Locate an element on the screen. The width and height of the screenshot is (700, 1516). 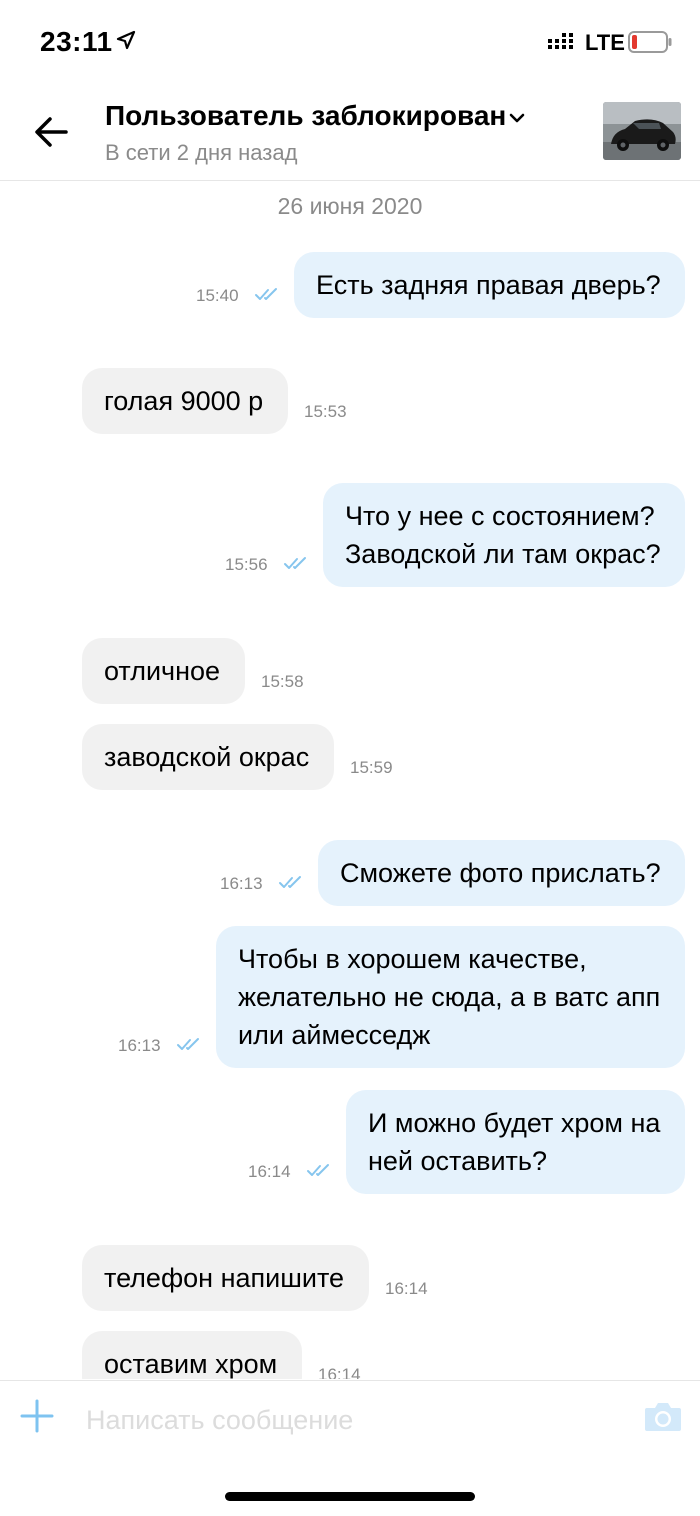
incoming-message: оставим хром is located at coordinates (192, 1355).